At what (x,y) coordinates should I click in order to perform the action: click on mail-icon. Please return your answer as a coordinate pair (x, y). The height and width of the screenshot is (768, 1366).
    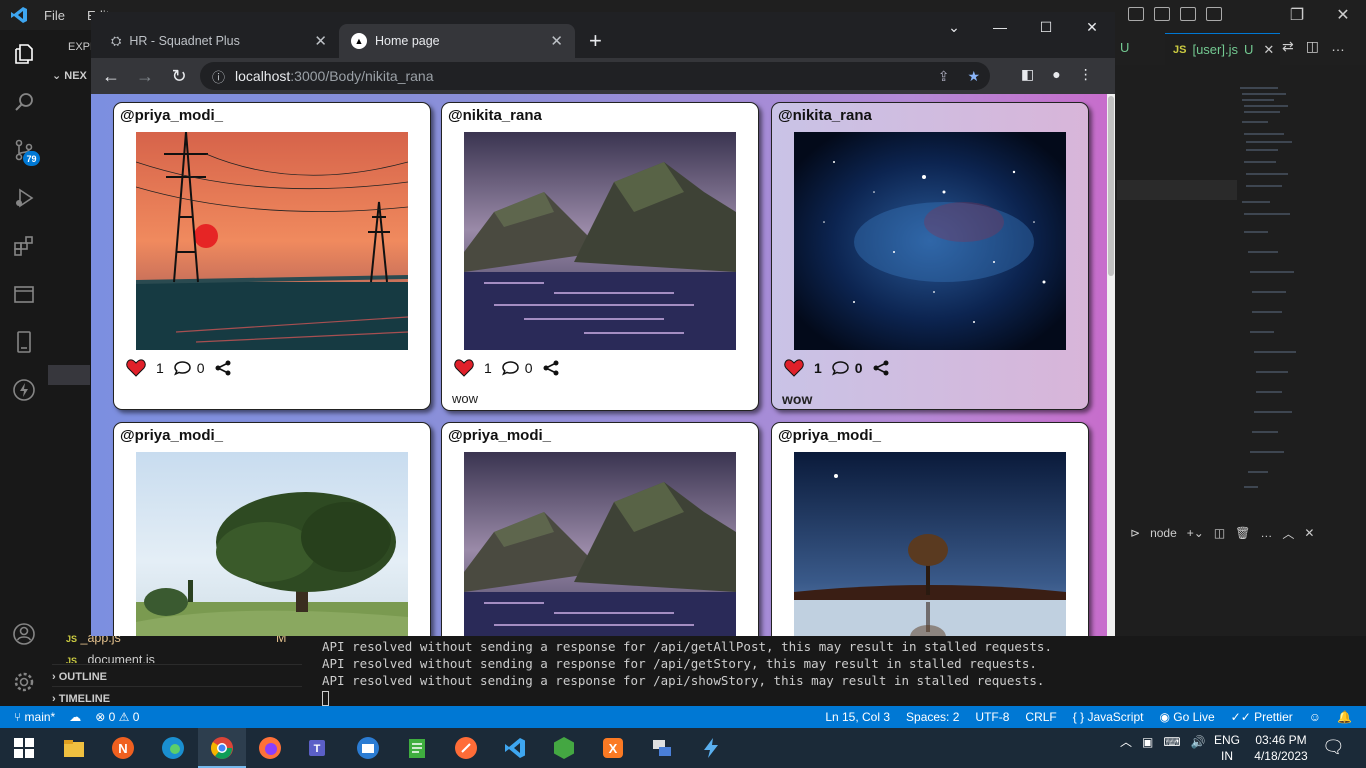
    Looking at the image, I should click on (368, 748).